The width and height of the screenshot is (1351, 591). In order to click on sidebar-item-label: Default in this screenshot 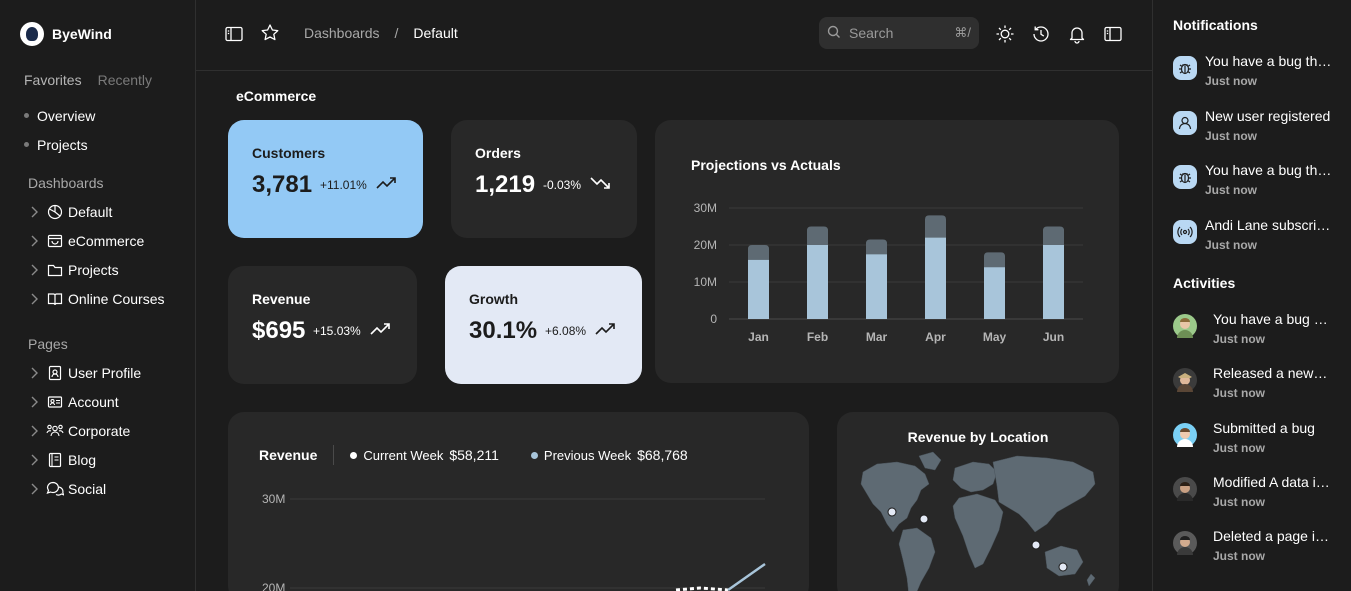, I will do `click(90, 211)`.